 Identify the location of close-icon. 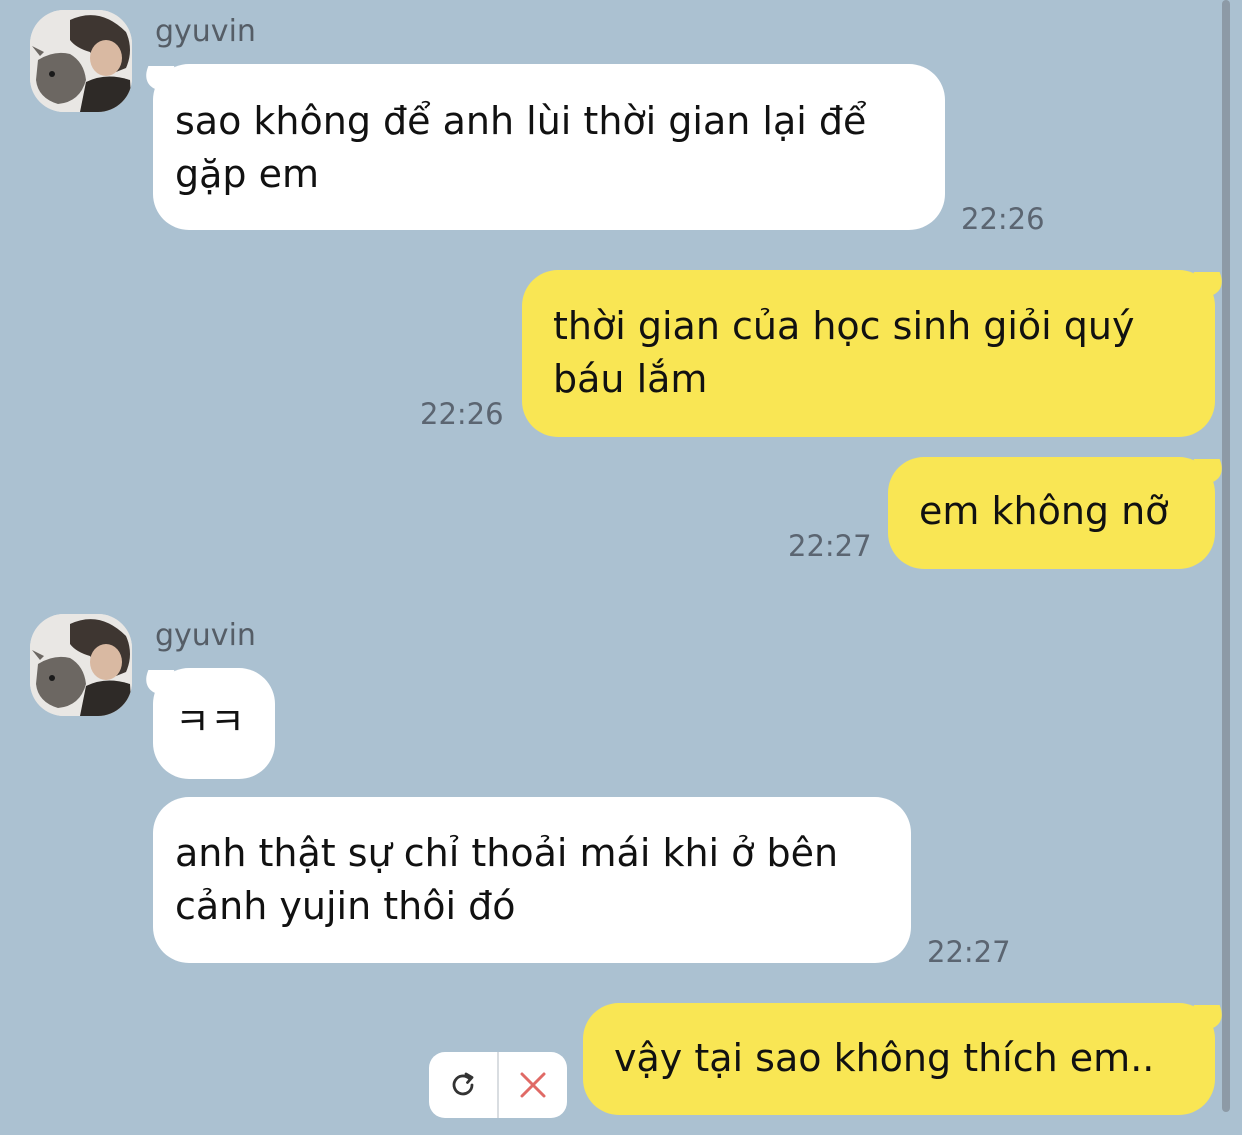
(533, 1085).